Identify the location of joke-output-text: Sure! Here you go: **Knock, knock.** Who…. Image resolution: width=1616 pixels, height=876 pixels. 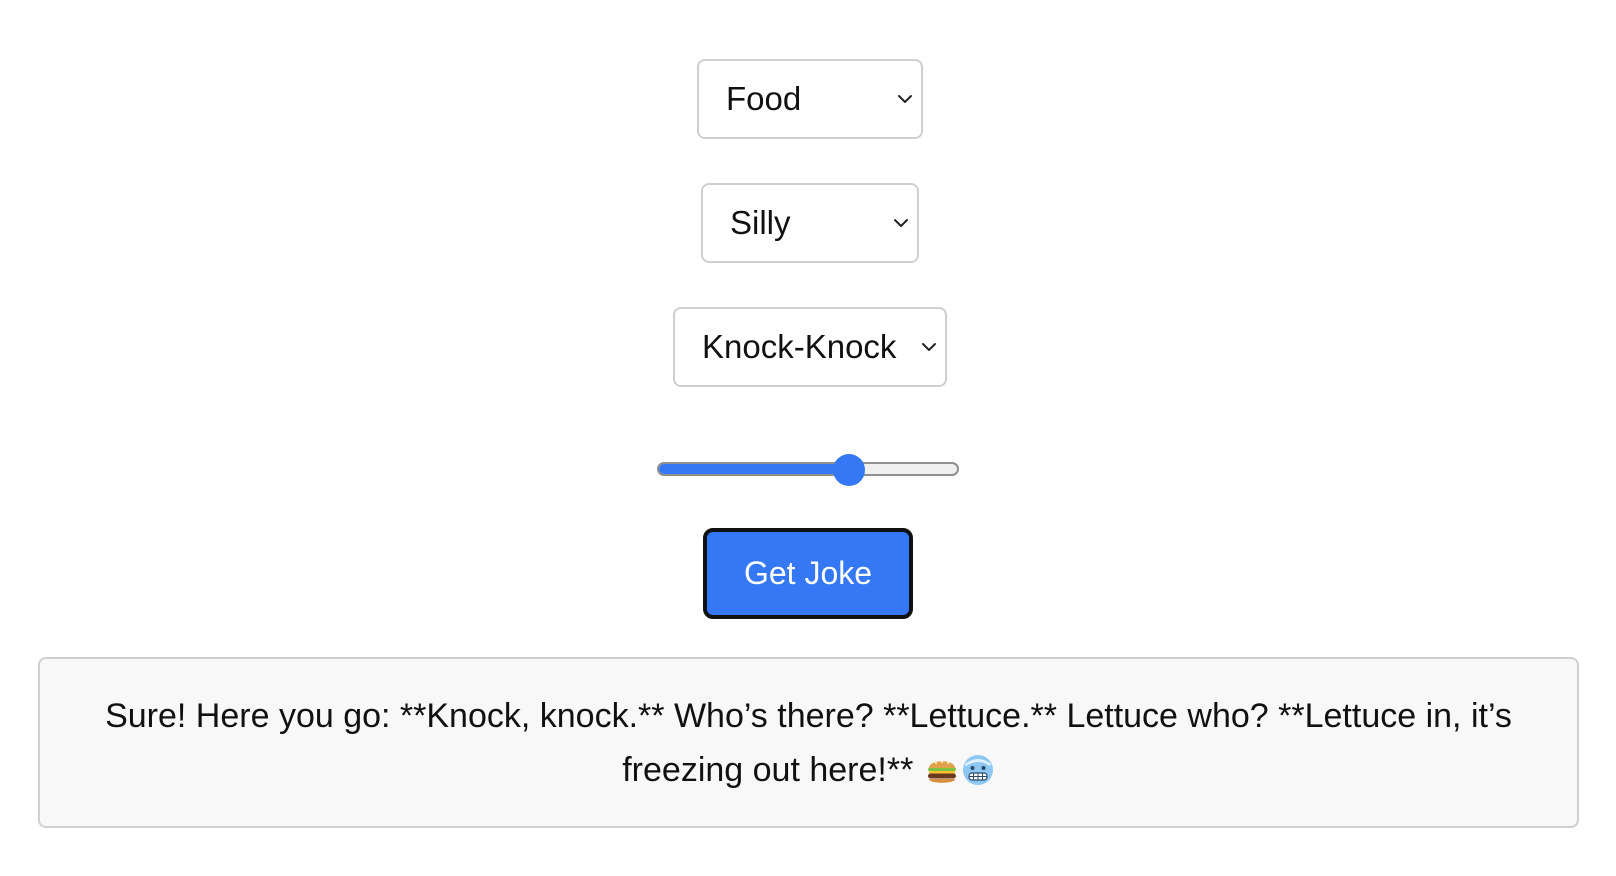
(808, 742).